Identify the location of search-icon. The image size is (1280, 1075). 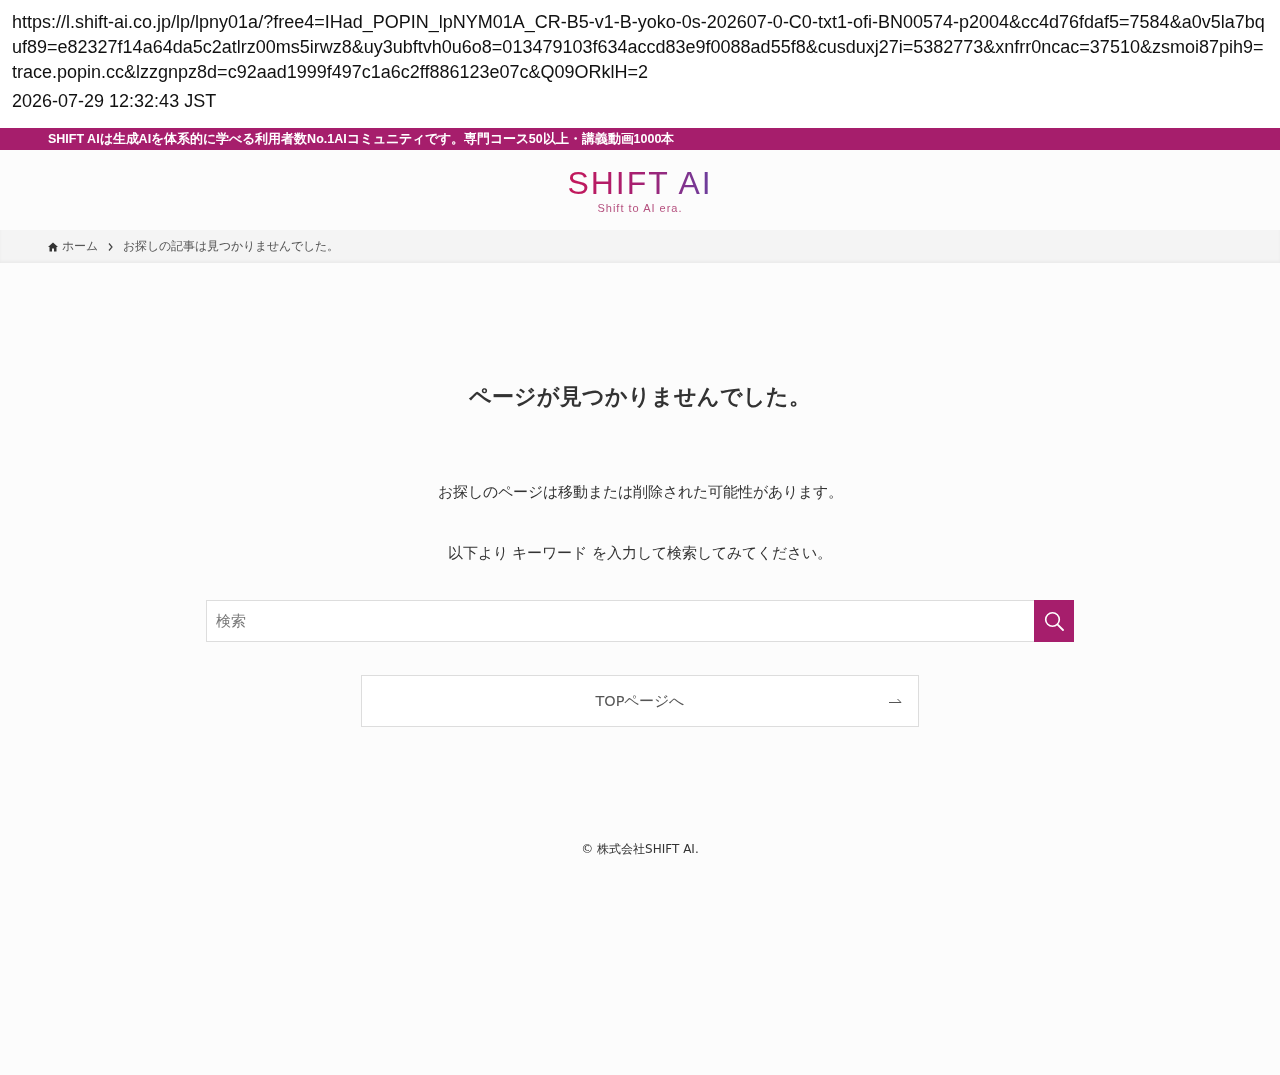
(1054, 621).